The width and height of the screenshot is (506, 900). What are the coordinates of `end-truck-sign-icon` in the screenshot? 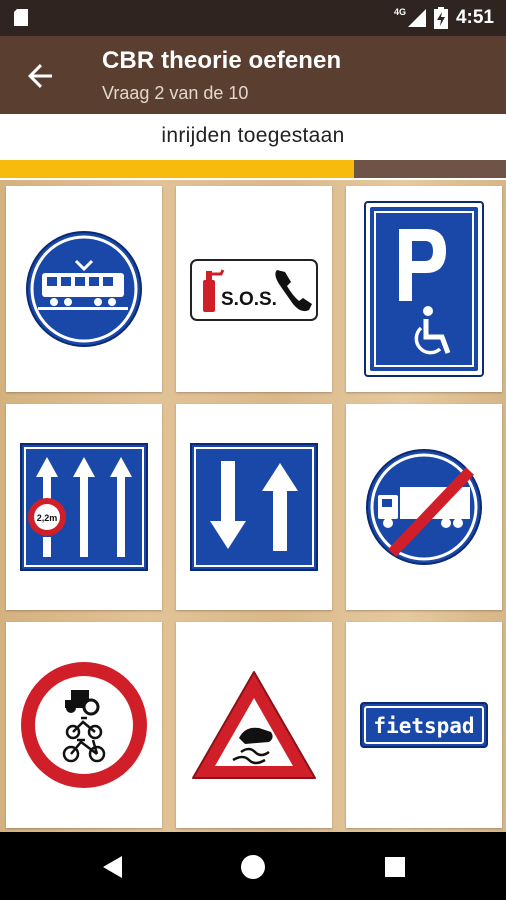 It's located at (424, 507).